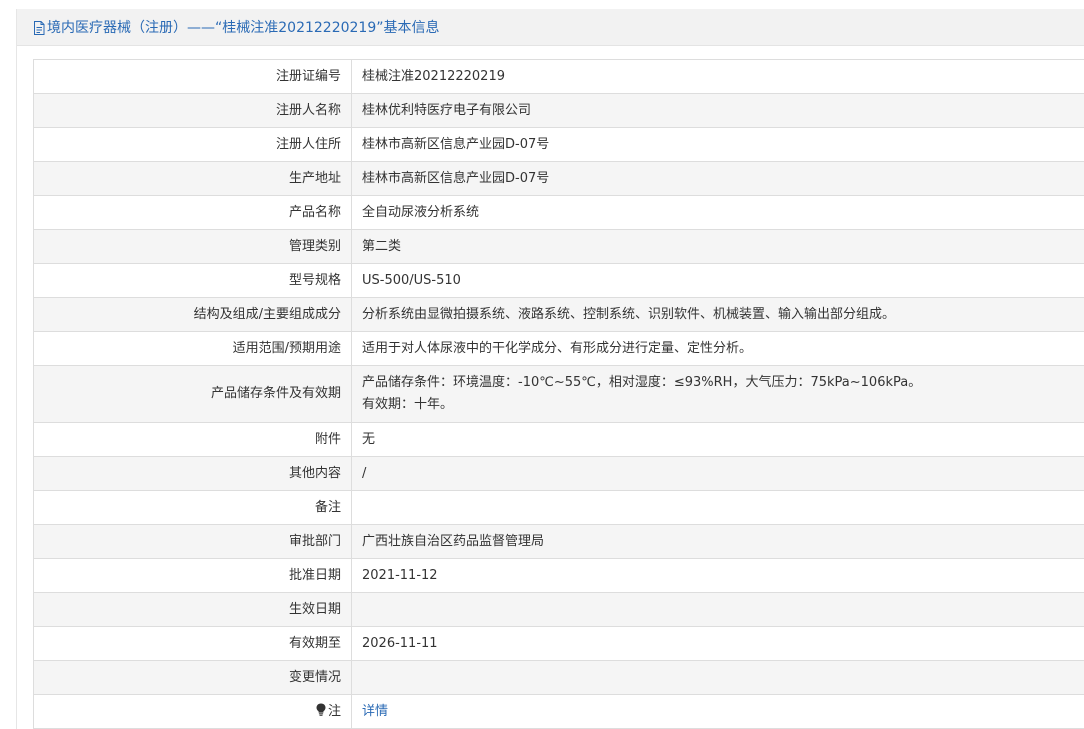  I want to click on table-row: 附件 无, so click(558, 439).